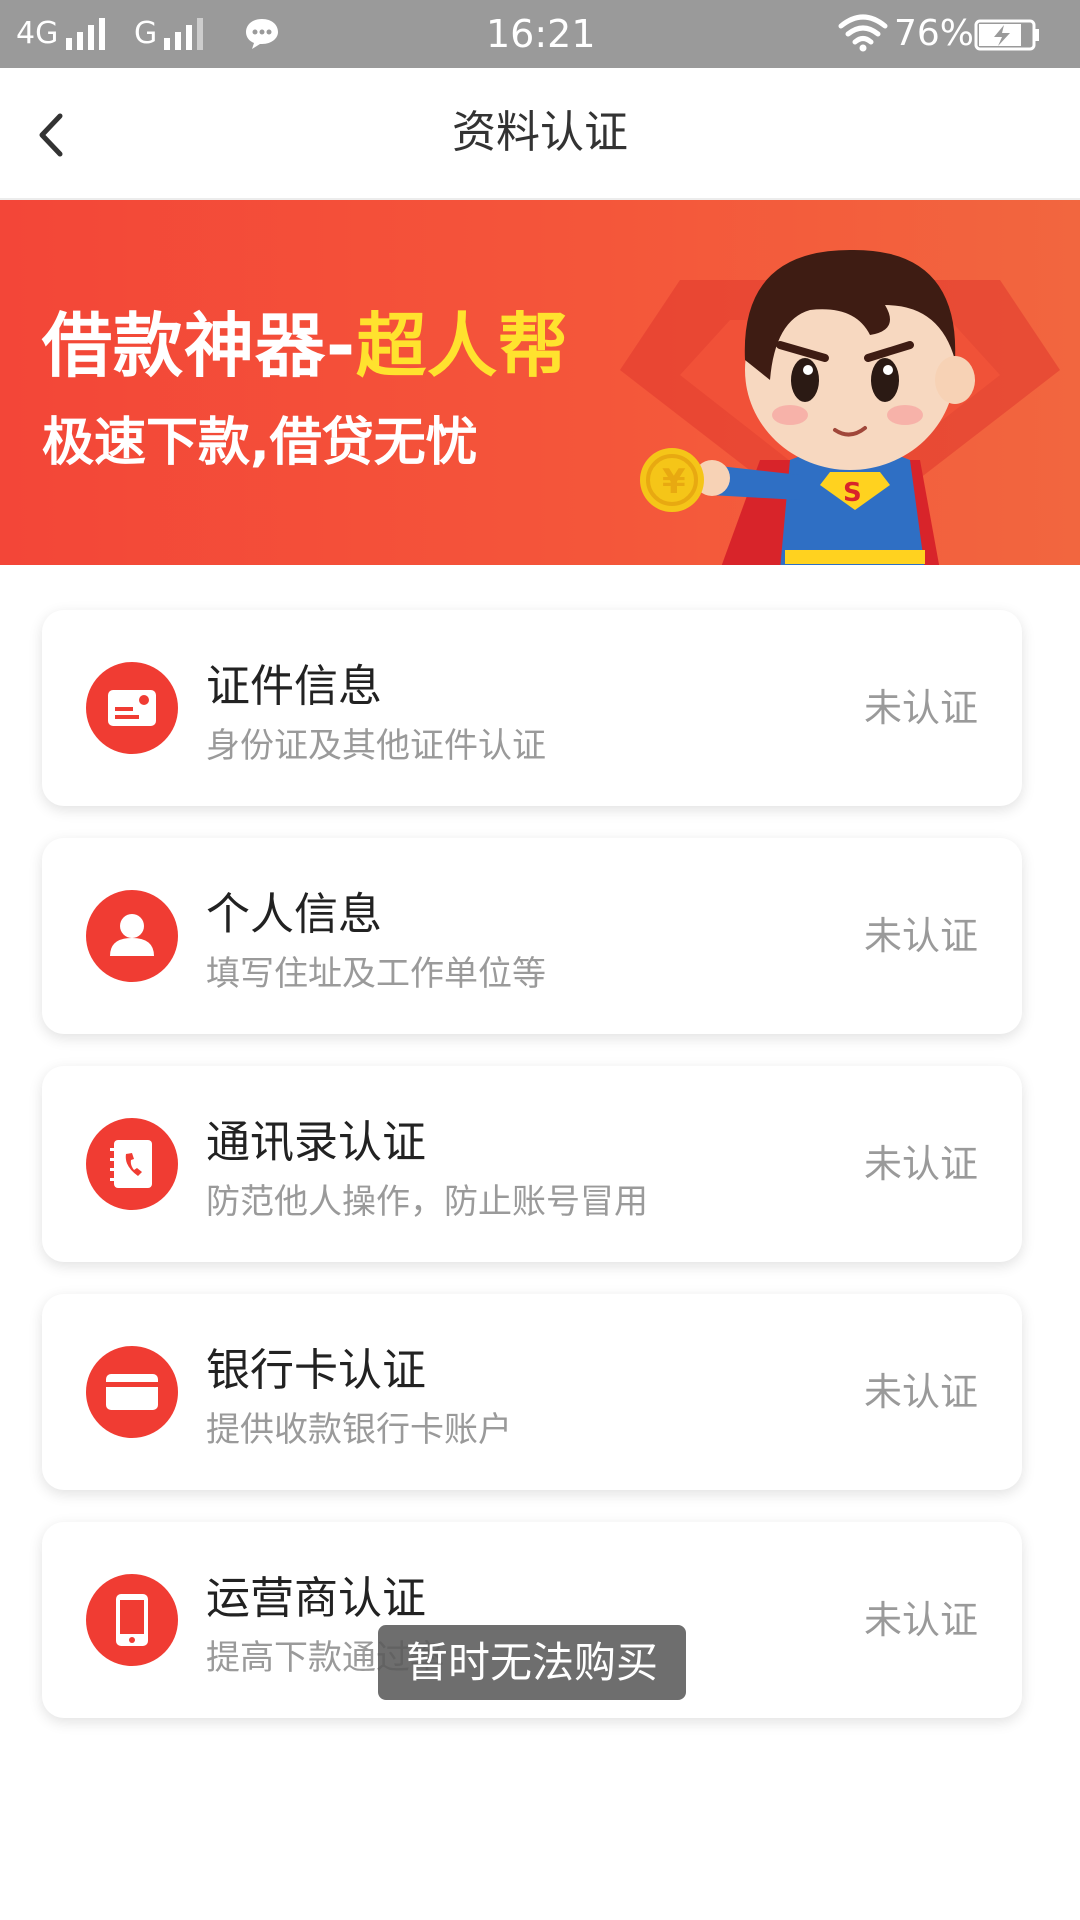  I want to click on banner-title-highlight: 超人帮, so click(463, 346).